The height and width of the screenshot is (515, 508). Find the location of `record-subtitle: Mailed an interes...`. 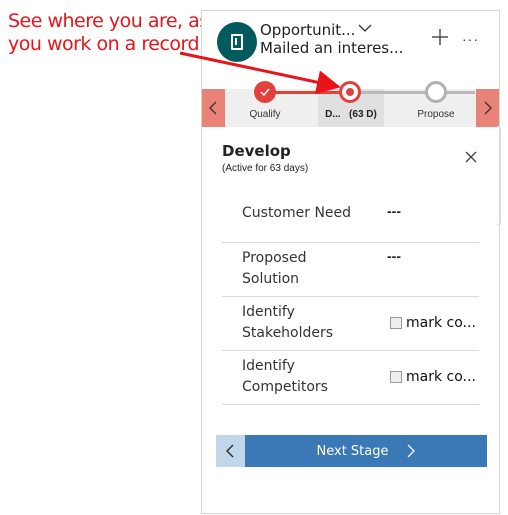

record-subtitle: Mailed an interes... is located at coordinates (332, 48).